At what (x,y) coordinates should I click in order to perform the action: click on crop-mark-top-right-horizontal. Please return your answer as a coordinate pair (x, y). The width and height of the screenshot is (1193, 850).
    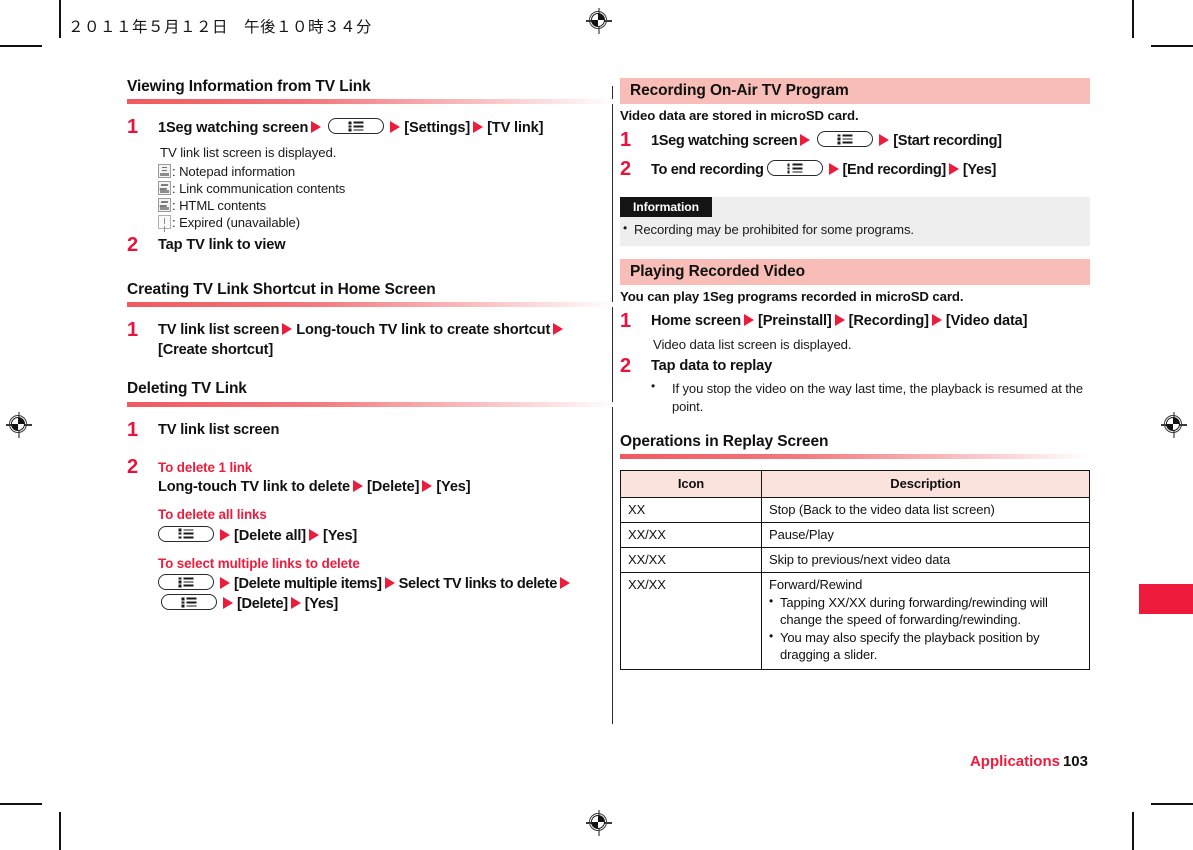
    Looking at the image, I should click on (1172, 46).